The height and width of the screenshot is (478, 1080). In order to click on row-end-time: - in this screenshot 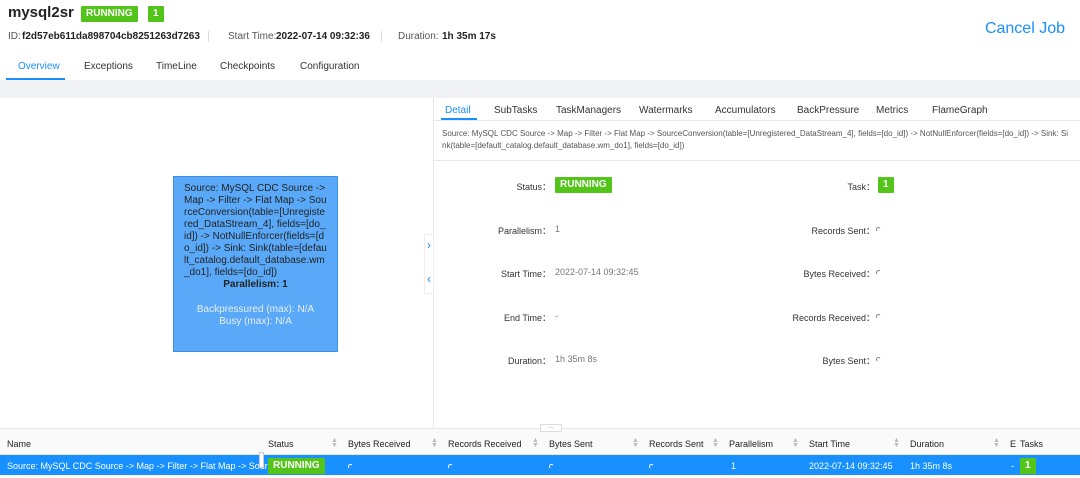, I will do `click(1012, 466)`.